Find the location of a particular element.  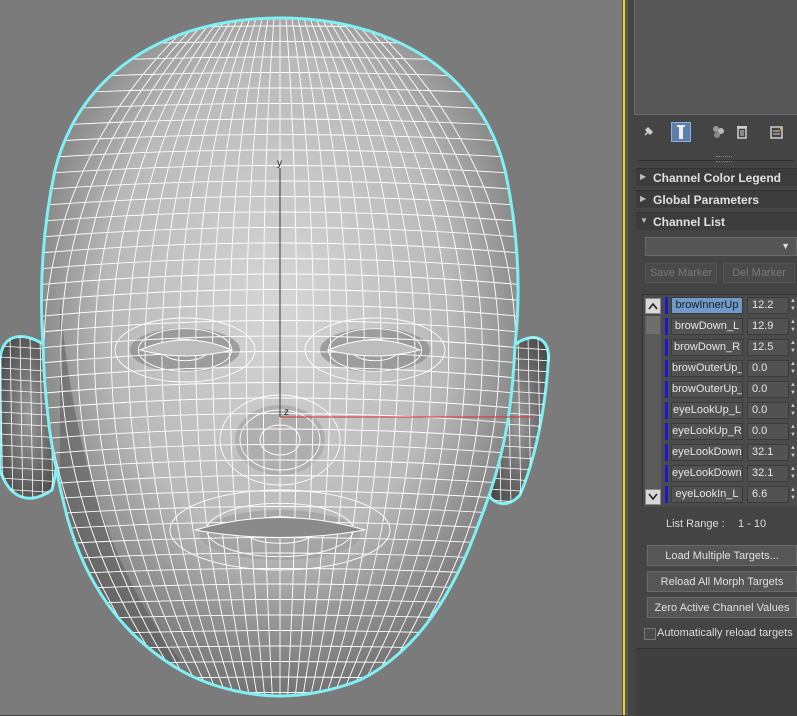

stack-toolbar is located at coordinates (712, 132).